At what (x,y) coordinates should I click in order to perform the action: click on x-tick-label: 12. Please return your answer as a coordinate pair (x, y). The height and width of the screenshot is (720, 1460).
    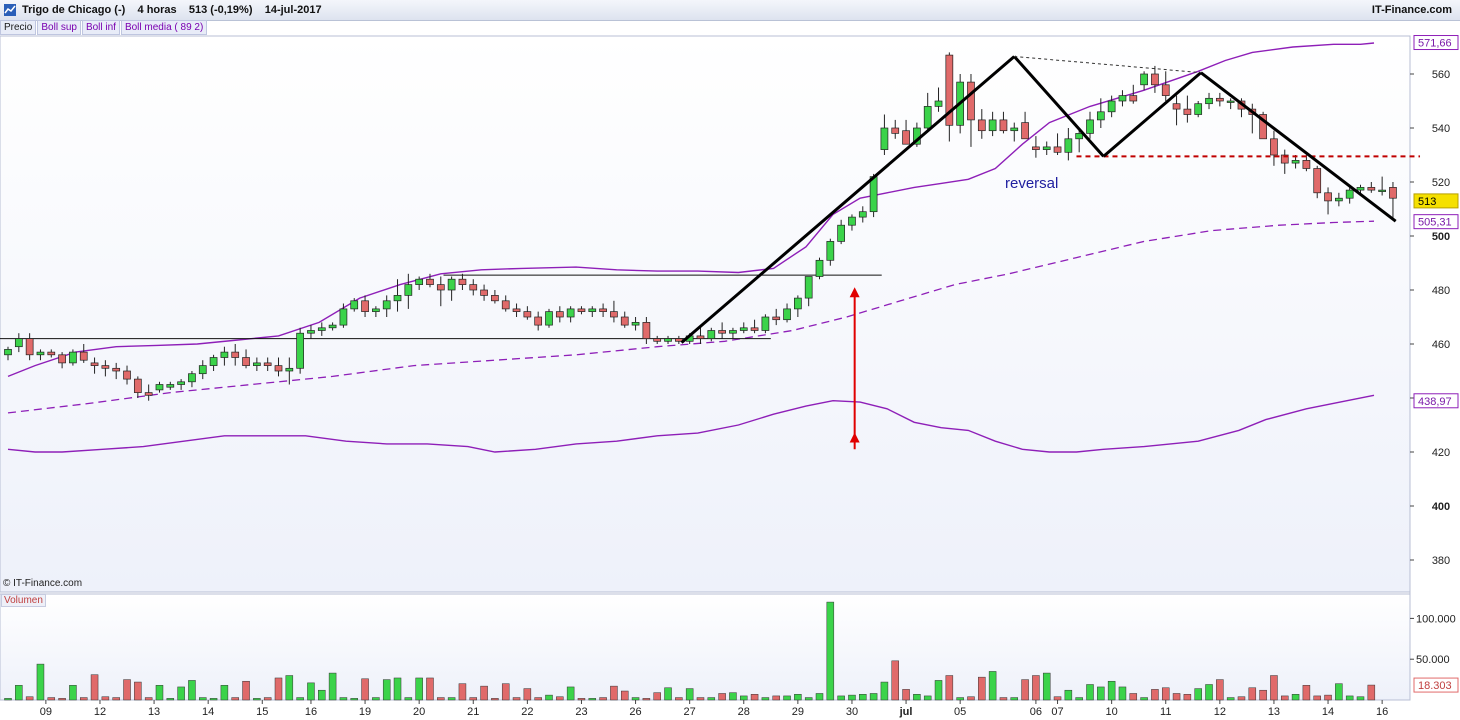
    Looking at the image, I should click on (1220, 712).